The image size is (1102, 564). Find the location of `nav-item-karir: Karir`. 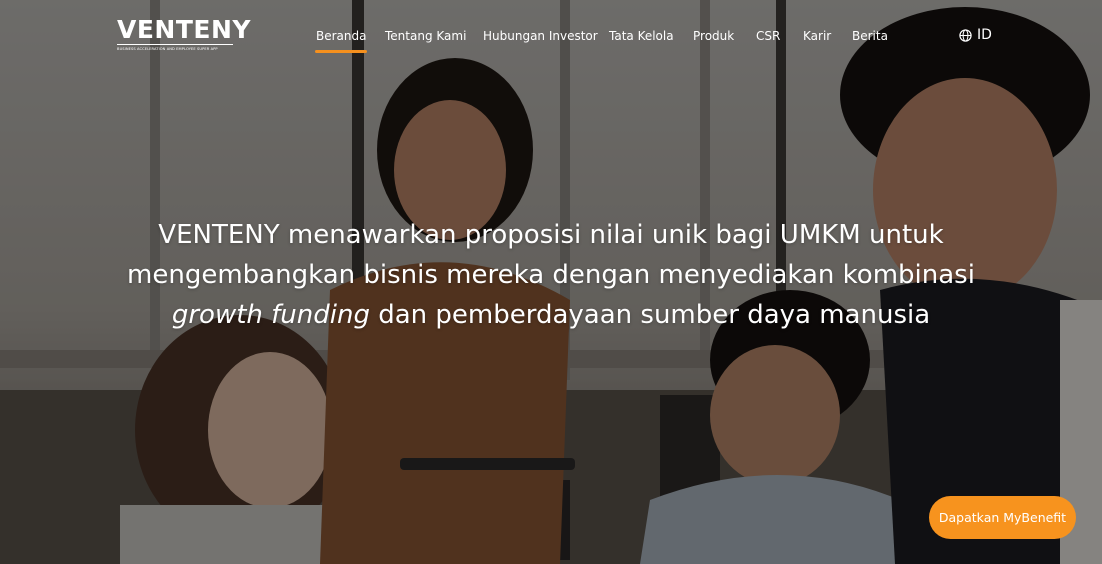

nav-item-karir: Karir is located at coordinates (817, 36).